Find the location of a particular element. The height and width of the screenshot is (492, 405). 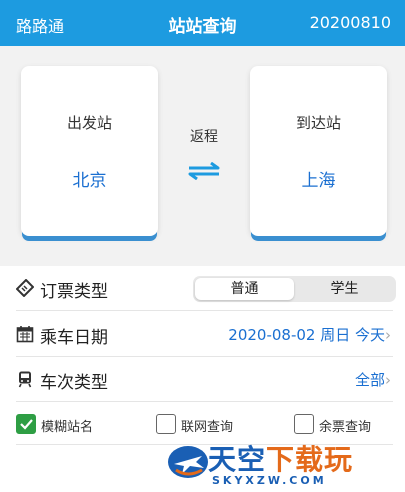

app-header: 路路通 站站查询 20200810 is located at coordinates (202, 23).